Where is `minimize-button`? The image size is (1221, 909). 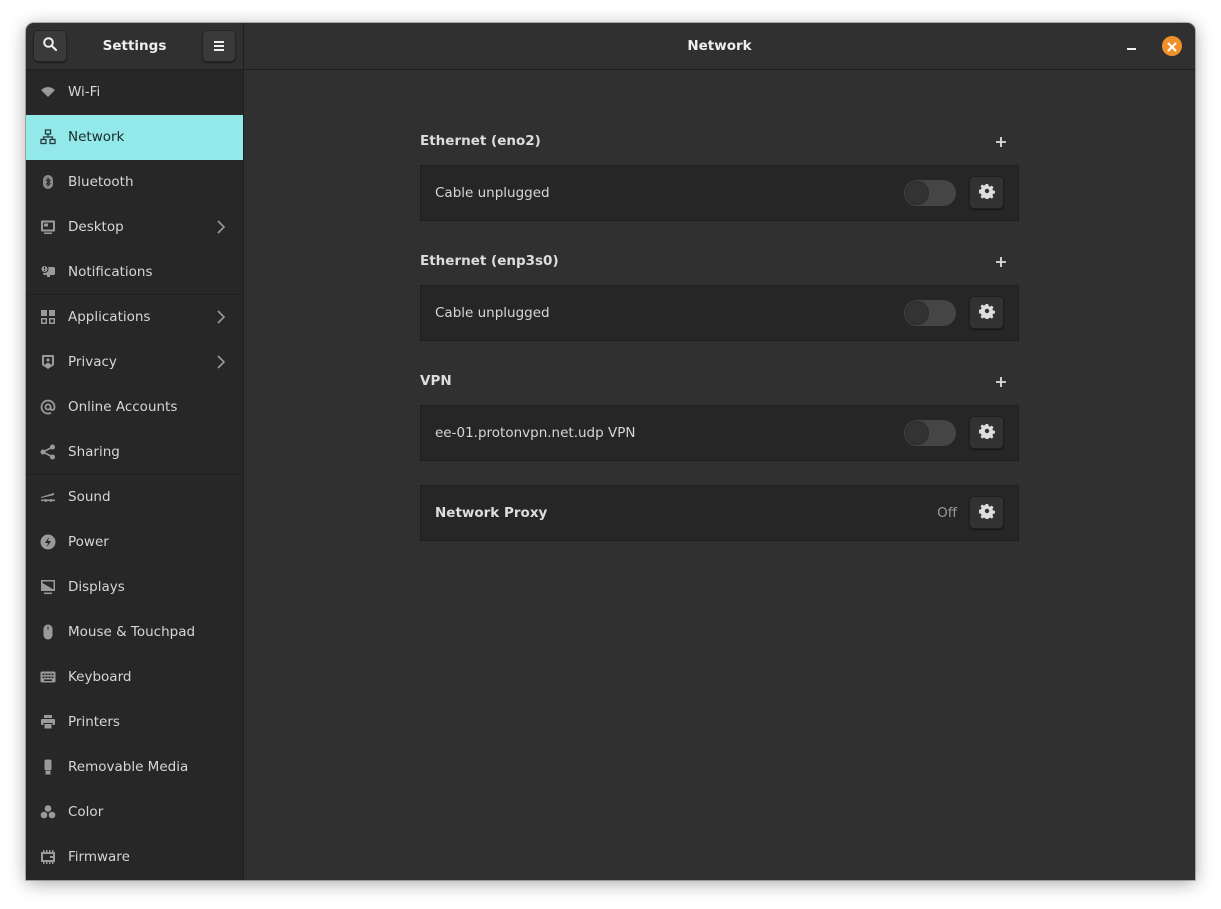 minimize-button is located at coordinates (1131, 46).